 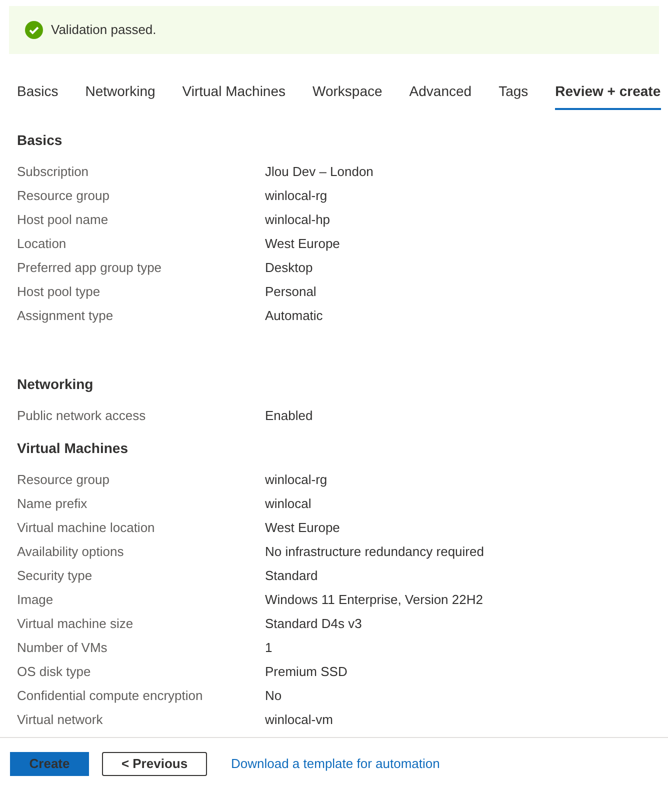 What do you see at coordinates (513, 95) in the screenshot?
I see `tab: Tags` at bounding box center [513, 95].